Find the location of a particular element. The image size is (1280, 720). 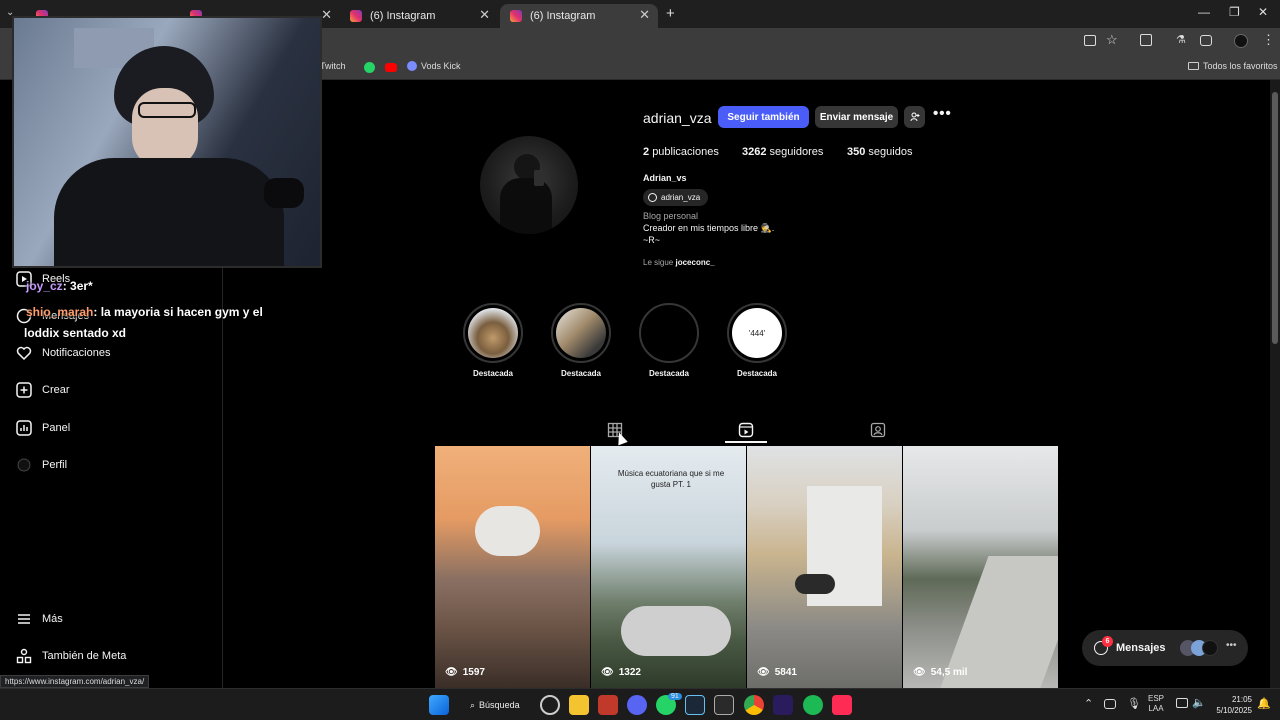

minimize-icon: — is located at coordinates (1204, 12).